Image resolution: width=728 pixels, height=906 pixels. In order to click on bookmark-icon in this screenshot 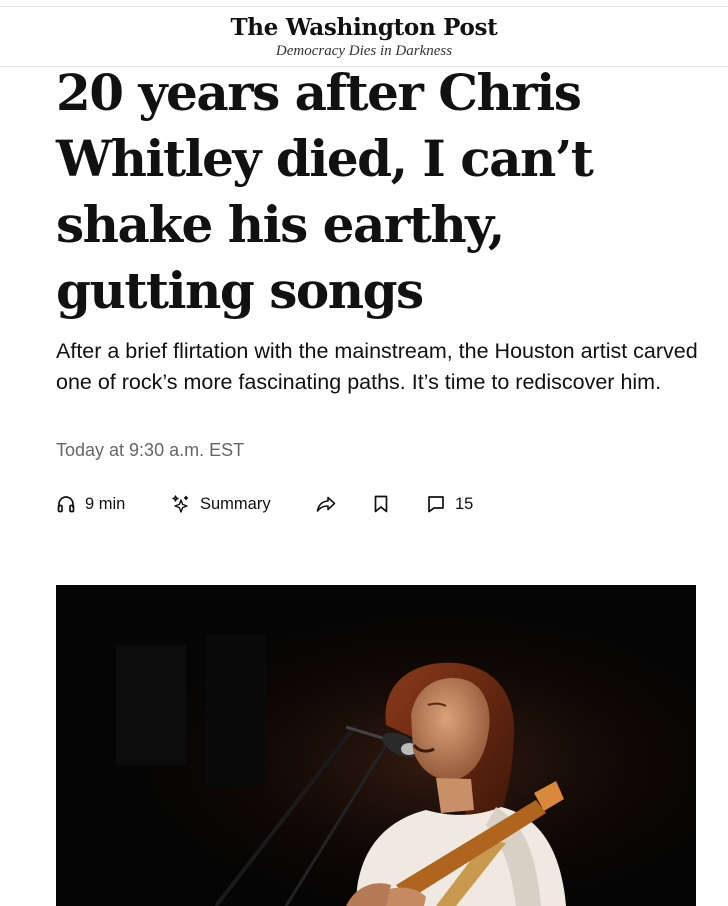, I will do `click(381, 504)`.